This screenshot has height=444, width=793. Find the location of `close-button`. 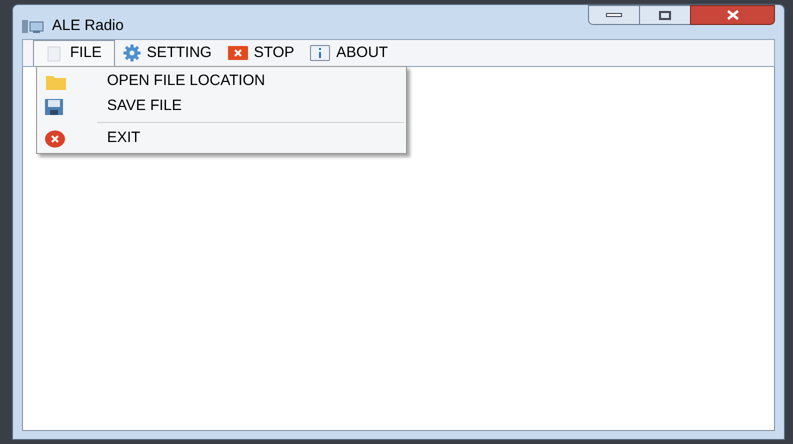

close-button is located at coordinates (732, 15).